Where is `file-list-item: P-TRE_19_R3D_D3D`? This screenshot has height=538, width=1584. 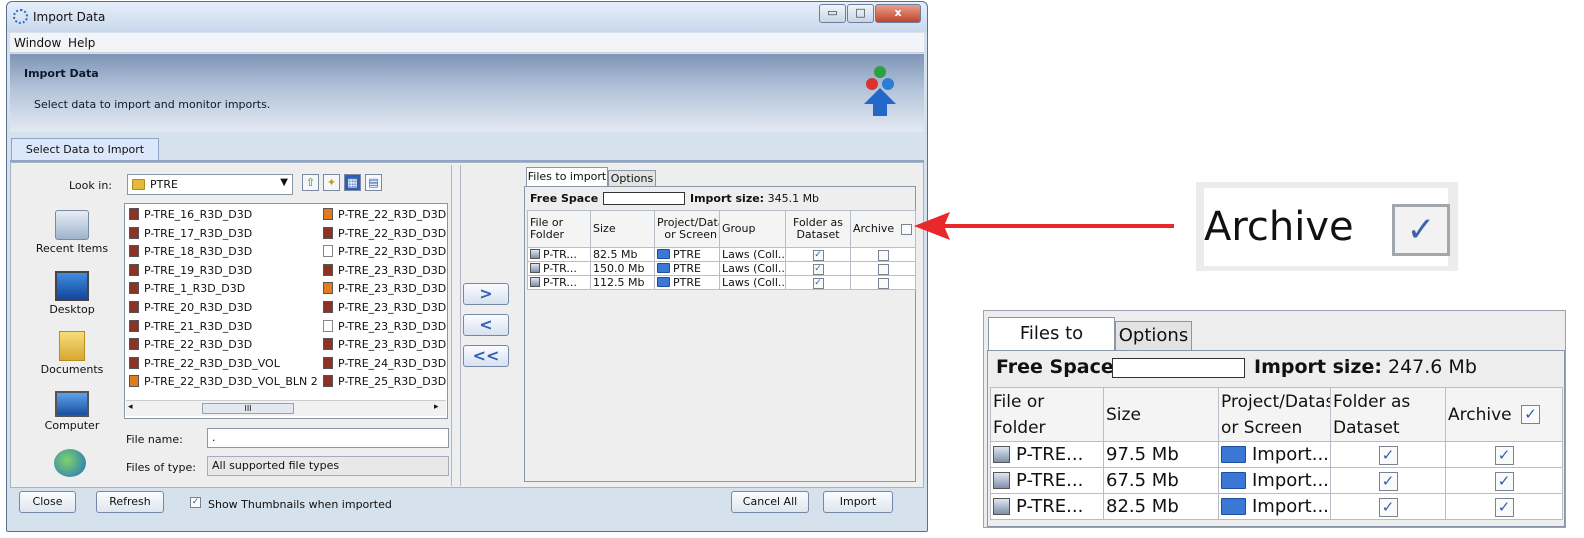
file-list-item: P-TRE_19_R3D_D3D is located at coordinates (190, 271).